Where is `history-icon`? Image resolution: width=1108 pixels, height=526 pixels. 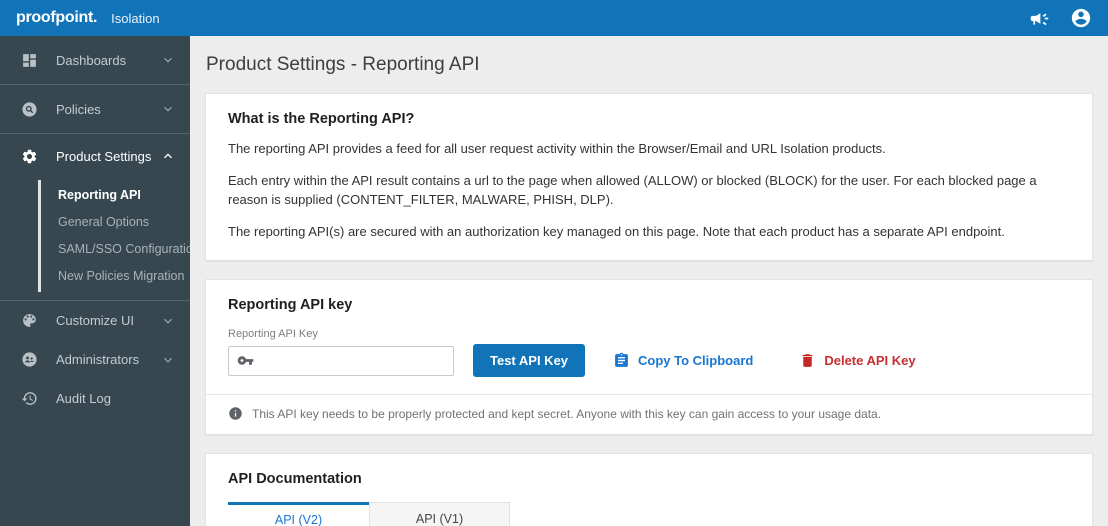 history-icon is located at coordinates (29, 398).